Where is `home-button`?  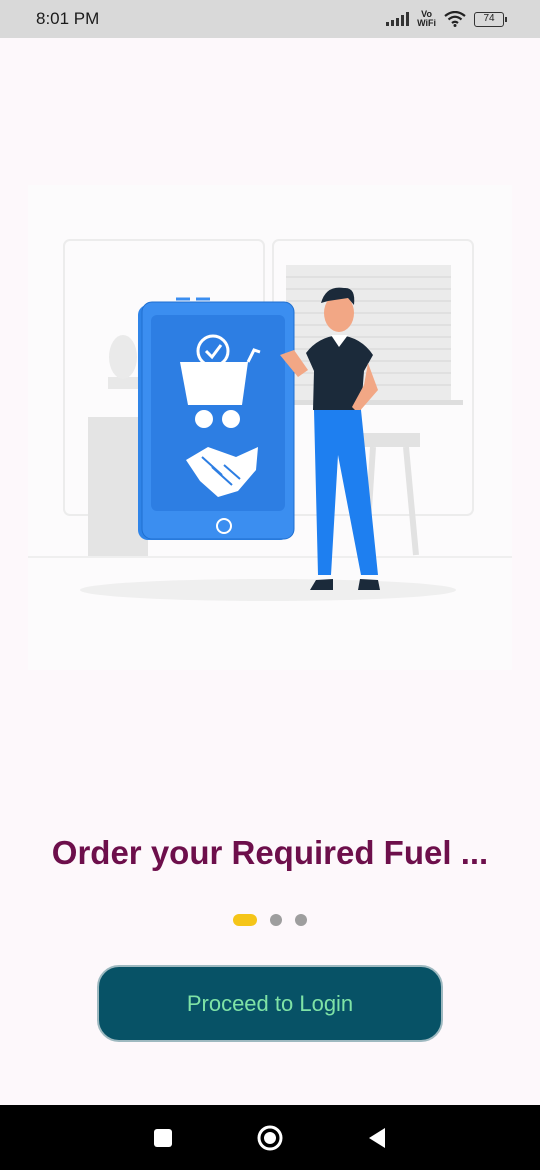 home-button is located at coordinates (270, 1138).